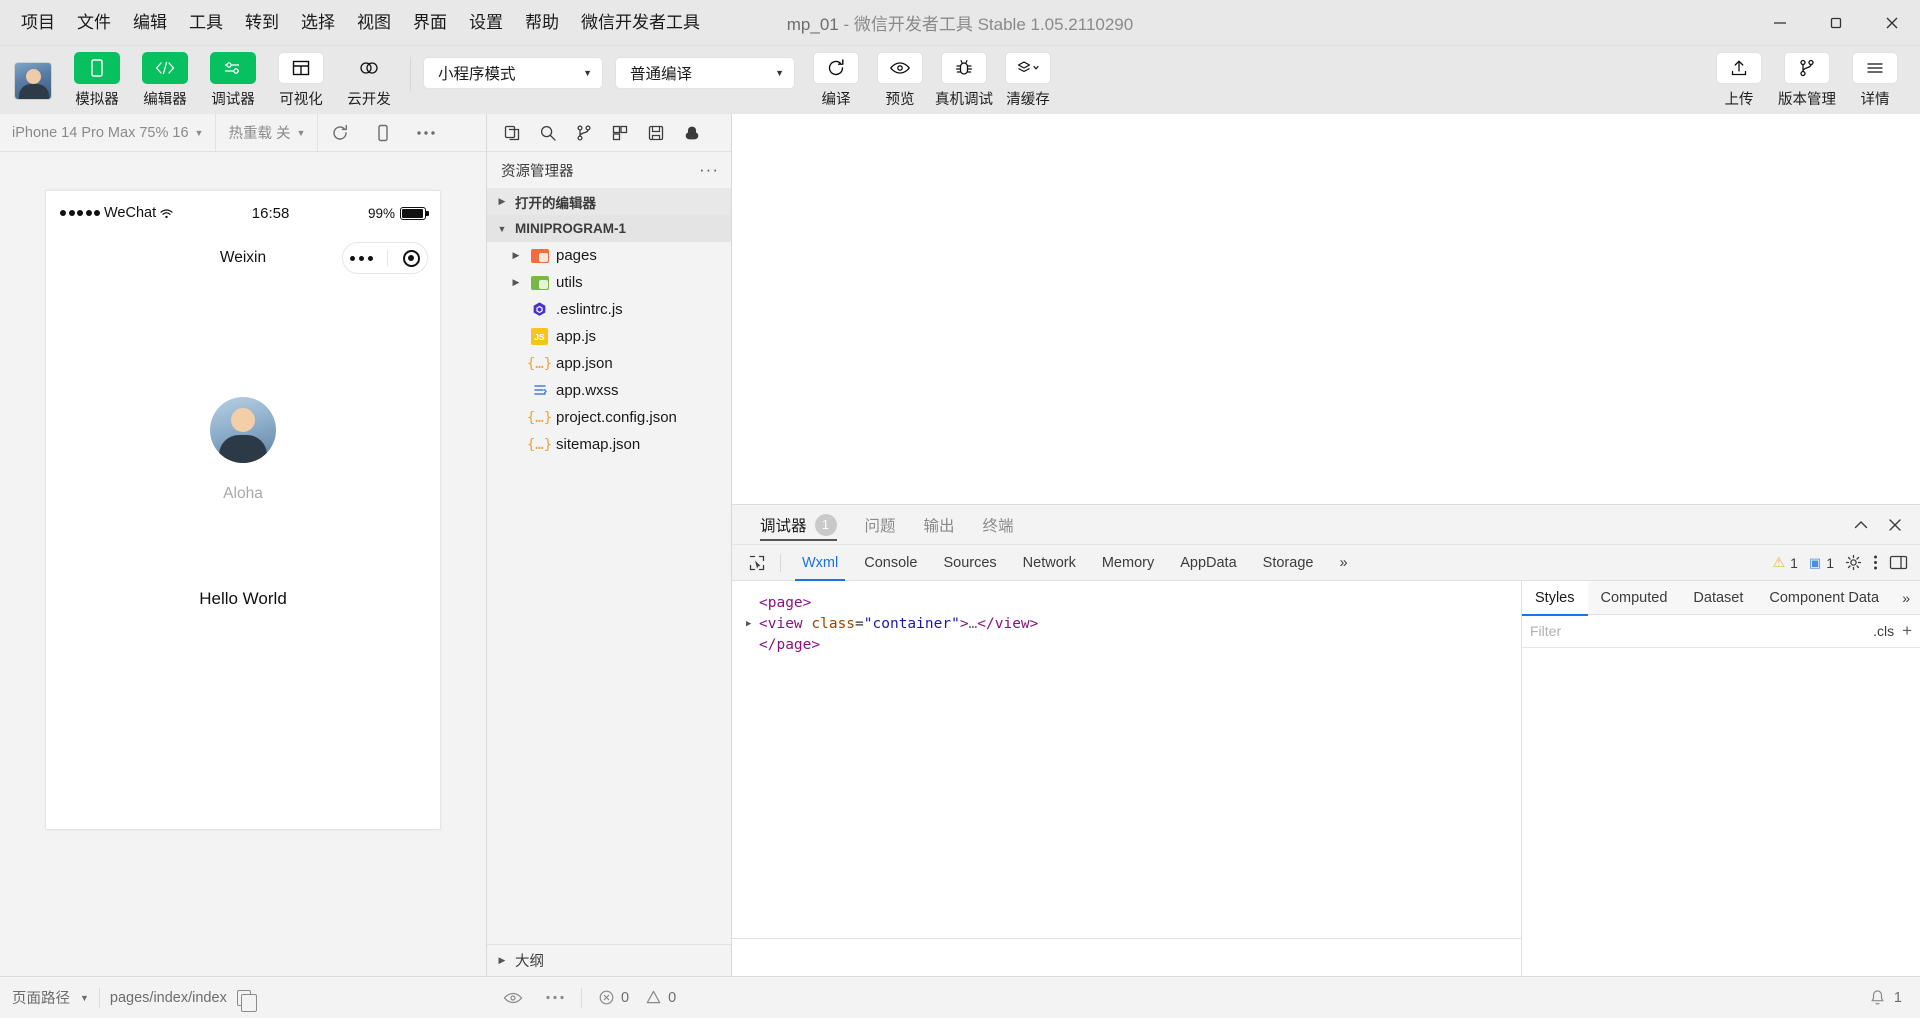 The image size is (1920, 1018). I want to click on subtab-console: Console, so click(890, 563).